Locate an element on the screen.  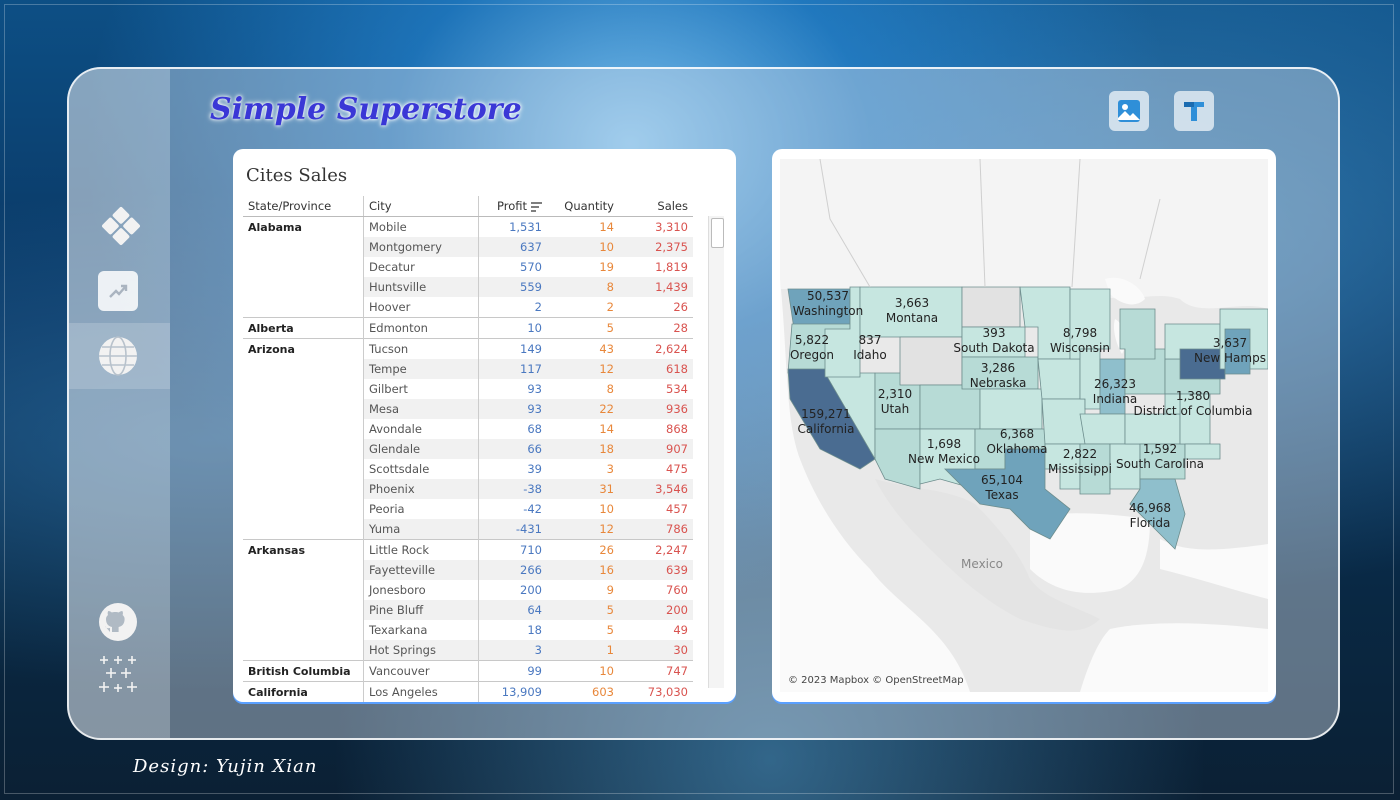
map-label-state: 837 Idaho is located at coordinates (869, 348).